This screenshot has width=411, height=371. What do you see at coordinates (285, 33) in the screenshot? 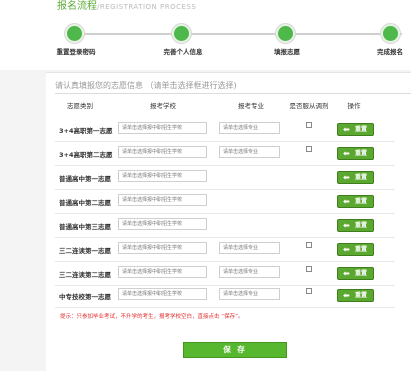
I see `step-3-done-icon` at bounding box center [285, 33].